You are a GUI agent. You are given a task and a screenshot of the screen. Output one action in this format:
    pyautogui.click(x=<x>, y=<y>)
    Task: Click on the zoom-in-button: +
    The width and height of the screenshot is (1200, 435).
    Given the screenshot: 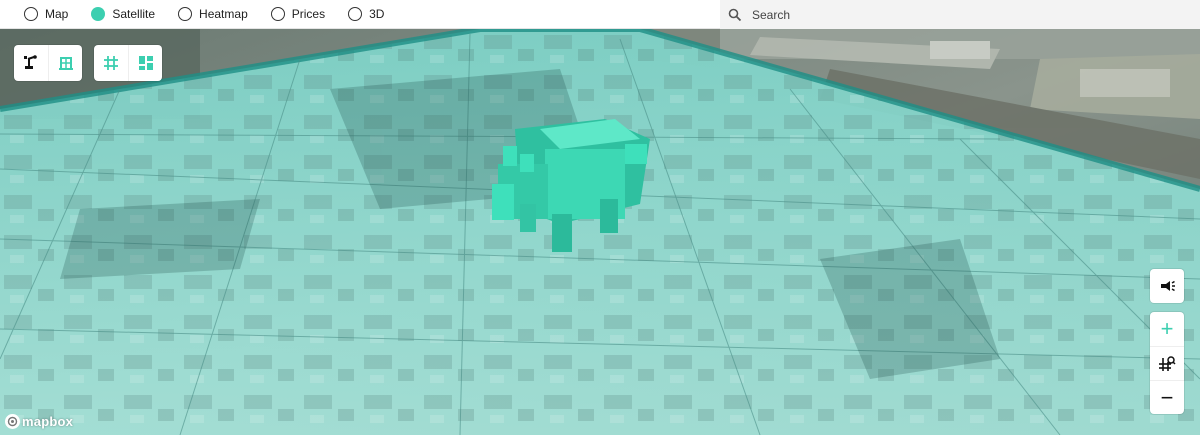 What is the action you would take?
    pyautogui.click(x=1167, y=329)
    